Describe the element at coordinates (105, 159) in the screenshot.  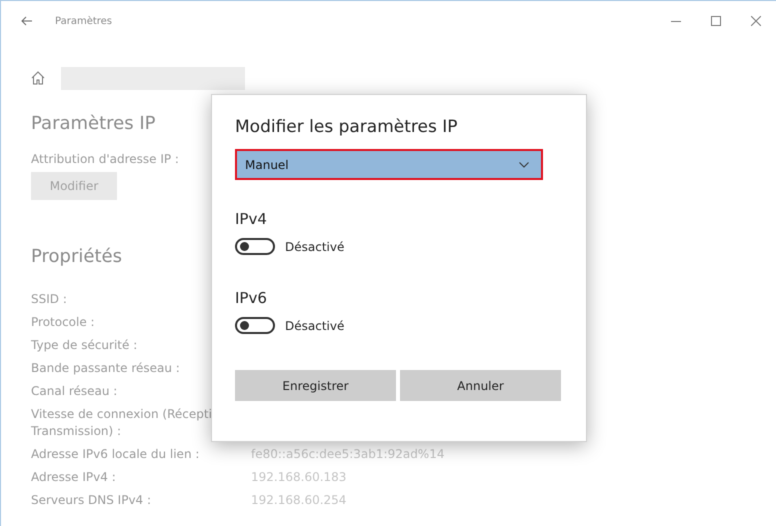
I see `field-label: Attribution d'adresse IP :` at that location.